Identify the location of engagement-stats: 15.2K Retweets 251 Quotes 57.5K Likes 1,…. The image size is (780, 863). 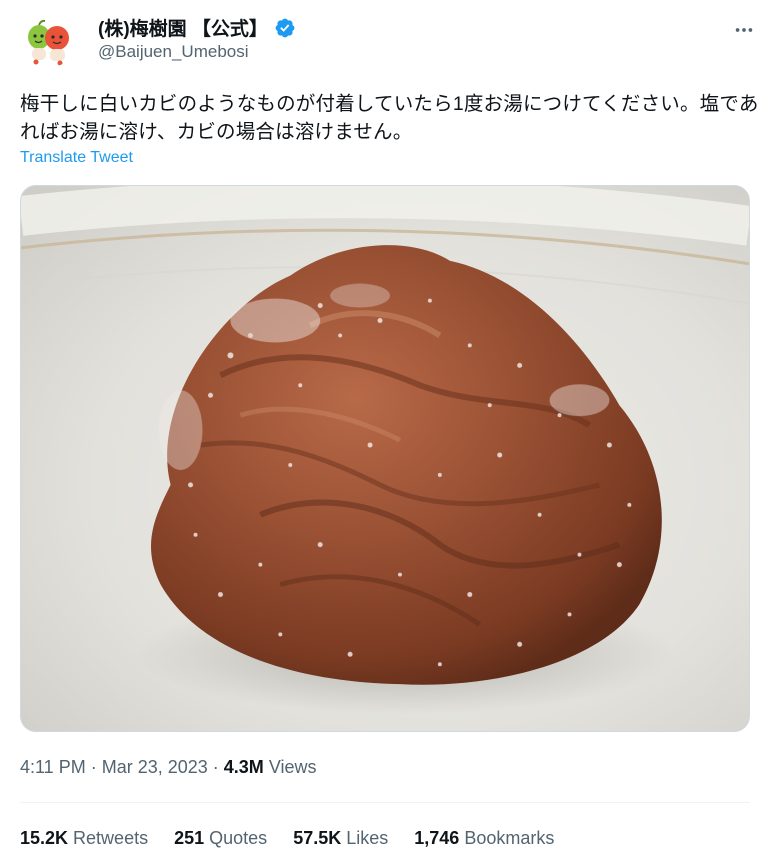
(287, 838).